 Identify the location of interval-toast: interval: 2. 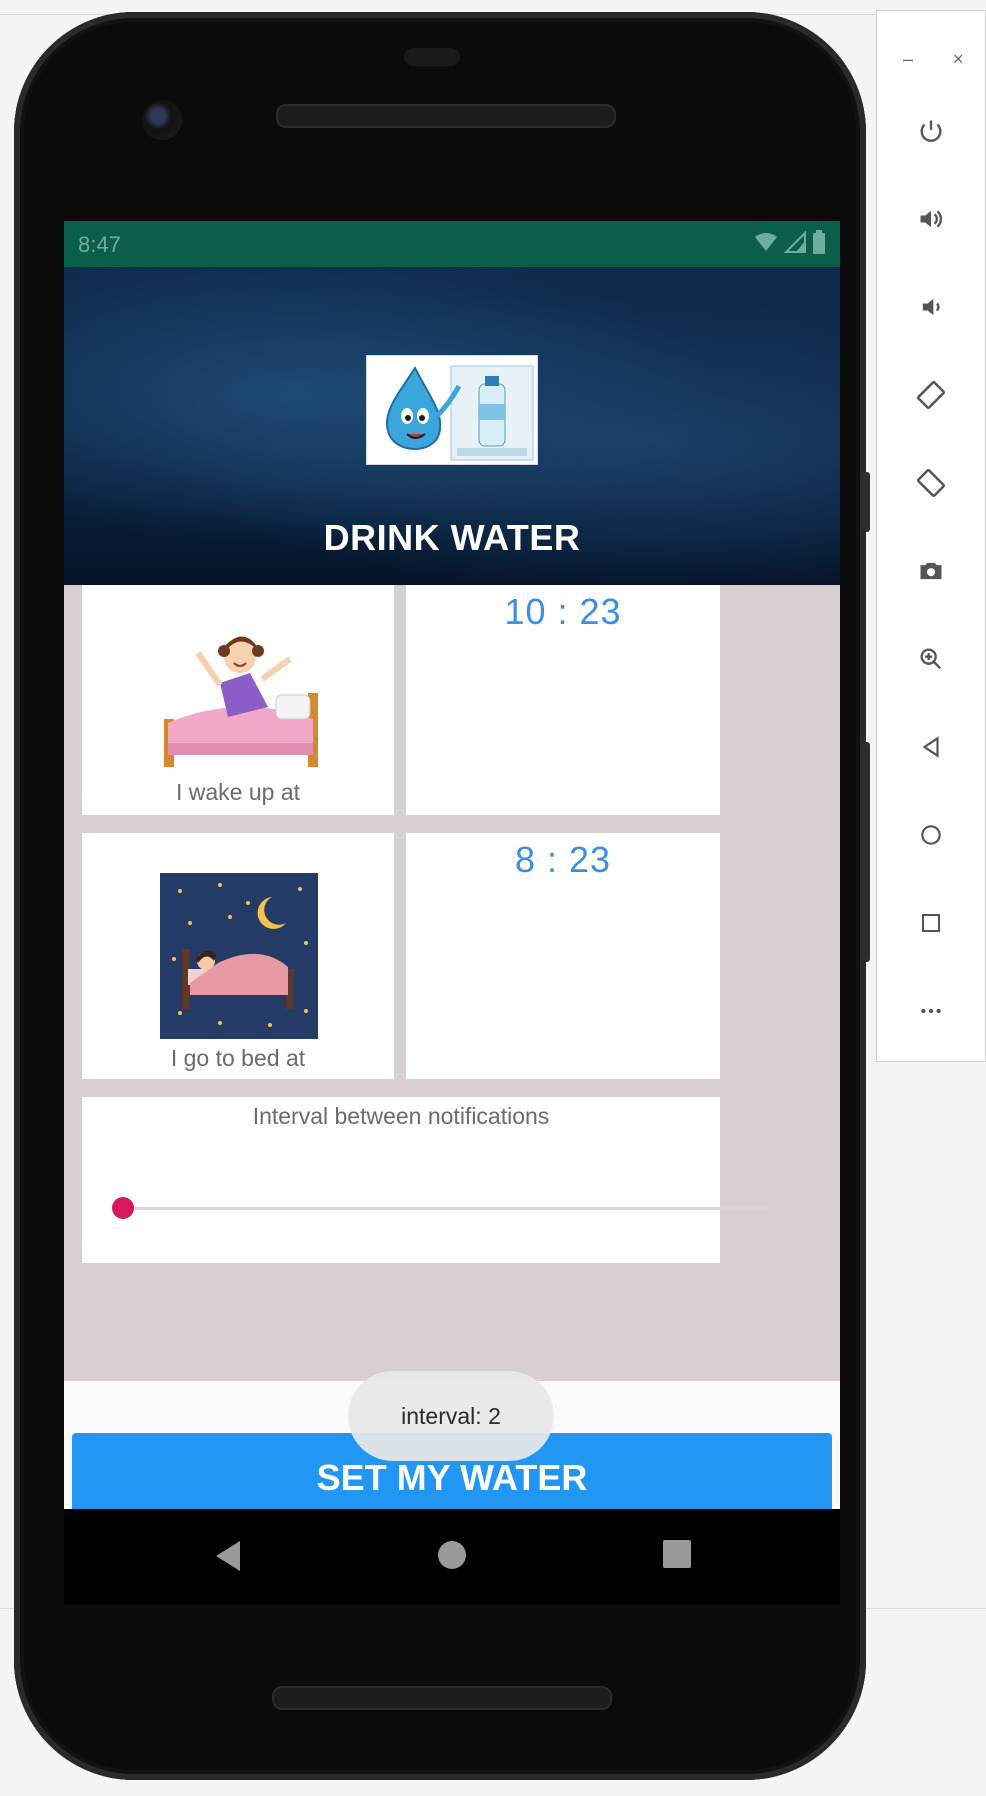
(451, 1416).